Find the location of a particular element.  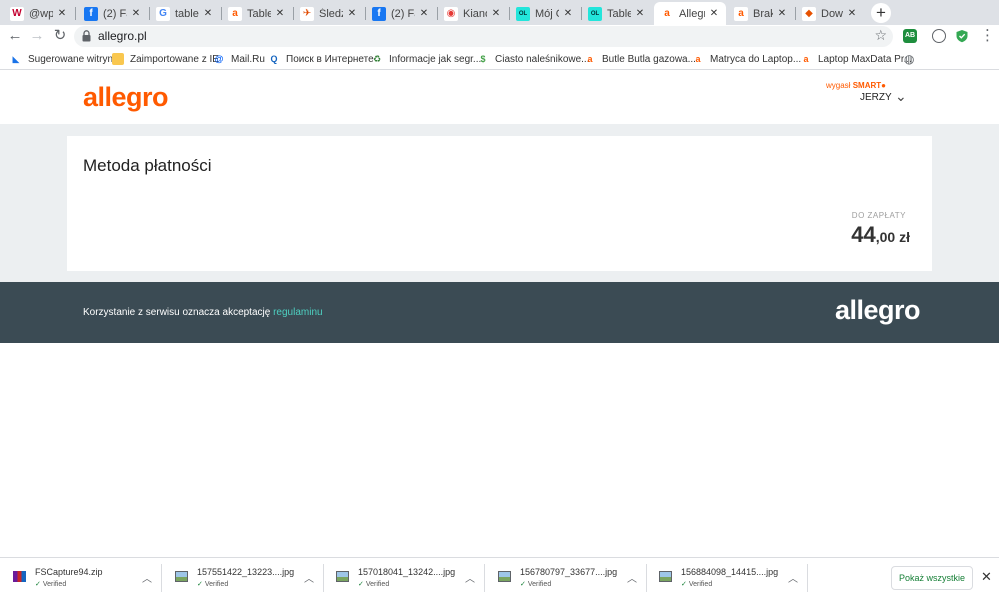

shield-extension-icon is located at coordinates (962, 36).